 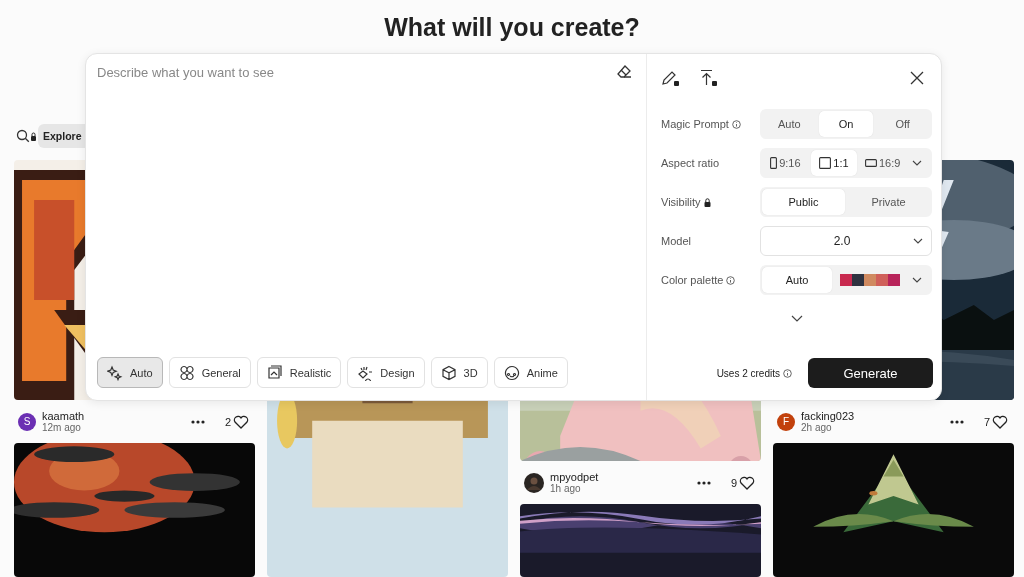 What do you see at coordinates (803, 202) in the screenshot?
I see `segment-option: Public` at bounding box center [803, 202].